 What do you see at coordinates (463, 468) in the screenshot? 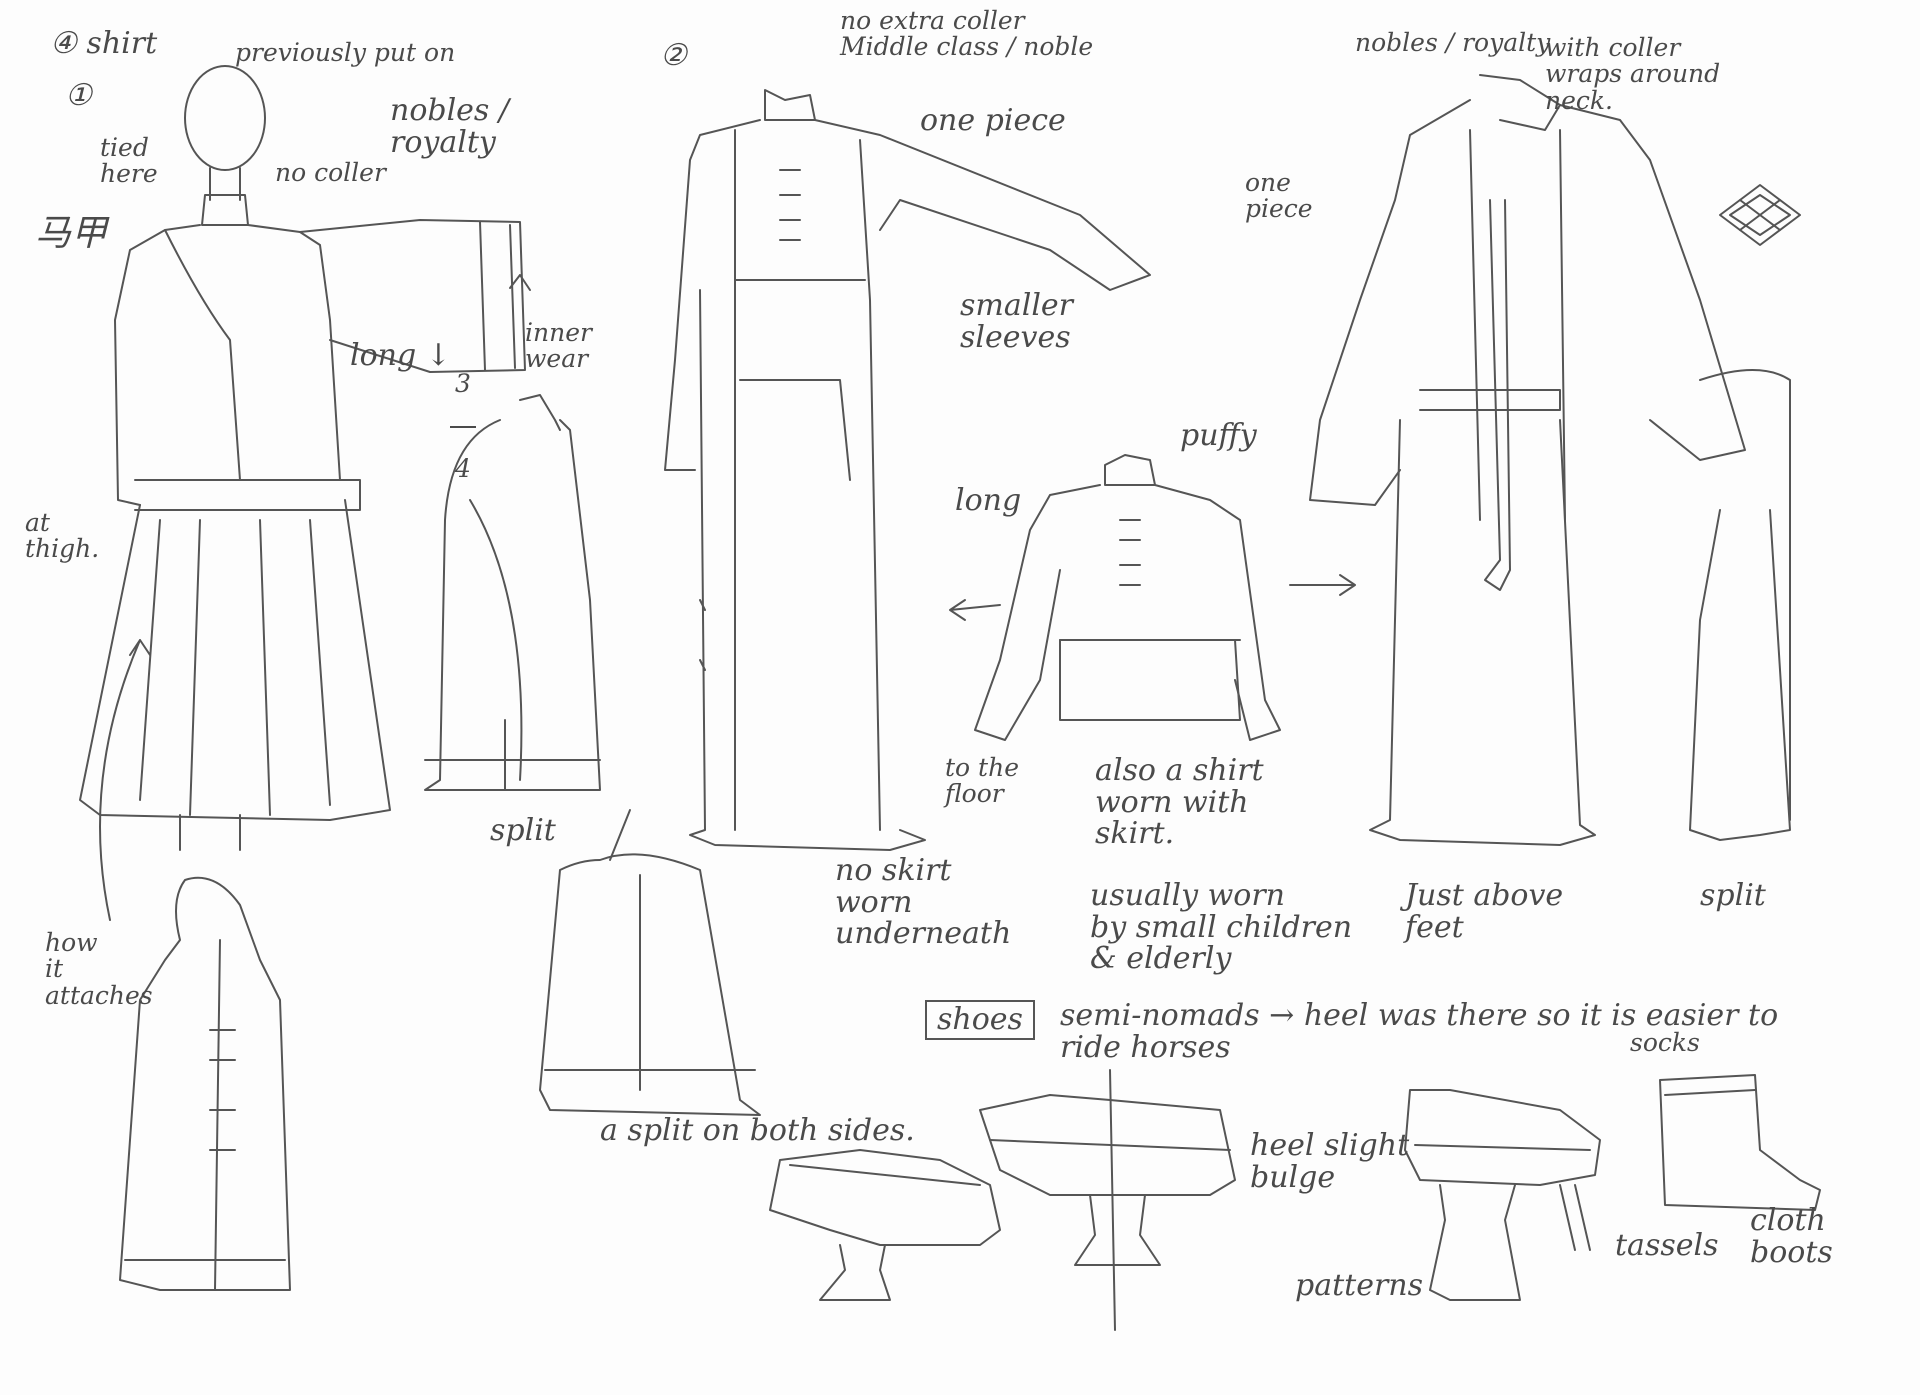
I see `fraction-denominator: 4` at bounding box center [463, 468].